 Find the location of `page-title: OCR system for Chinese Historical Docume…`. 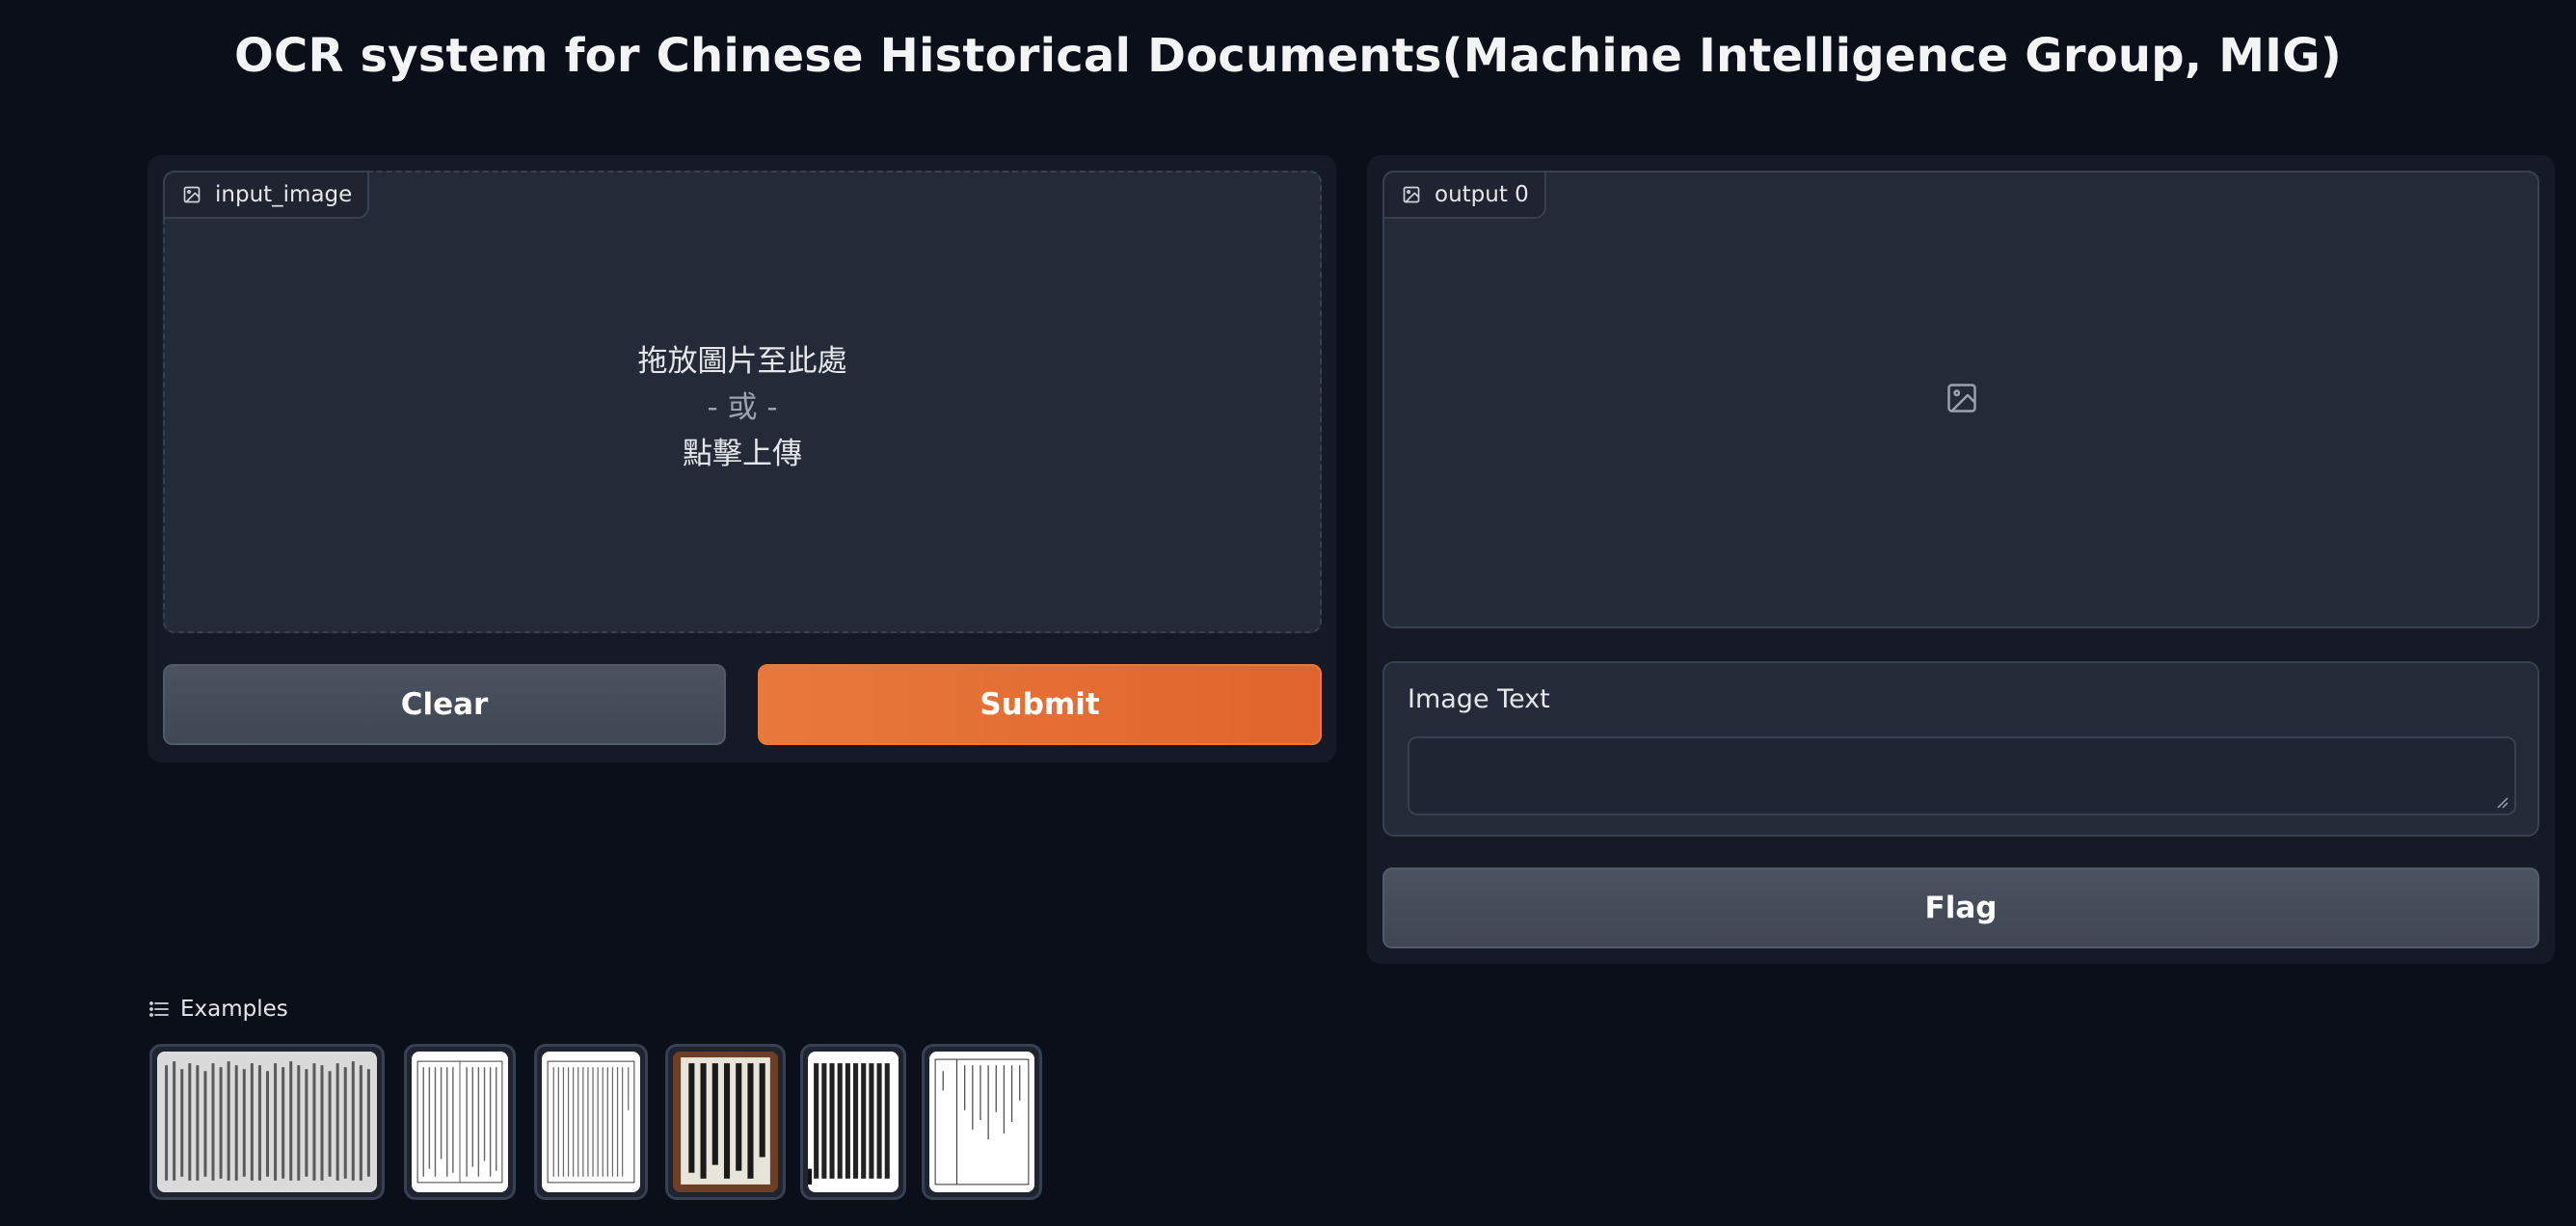

page-title: OCR system for Chinese Historical Docume… is located at coordinates (1288, 56).